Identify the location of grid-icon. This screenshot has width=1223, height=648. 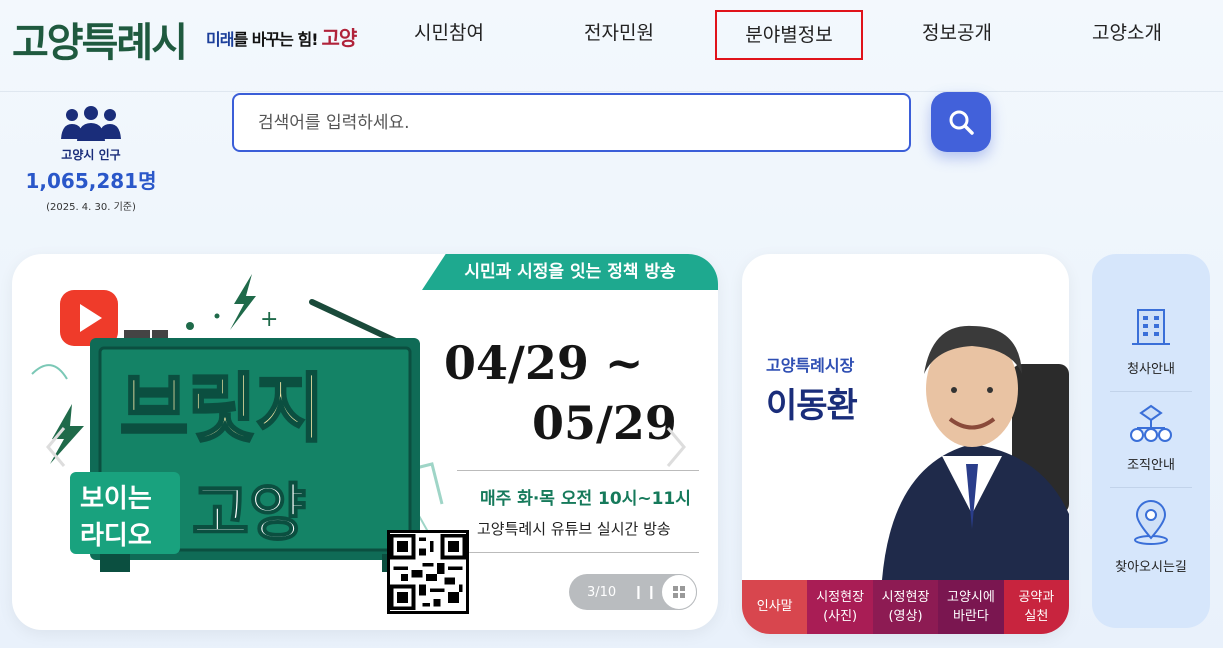
(679, 592).